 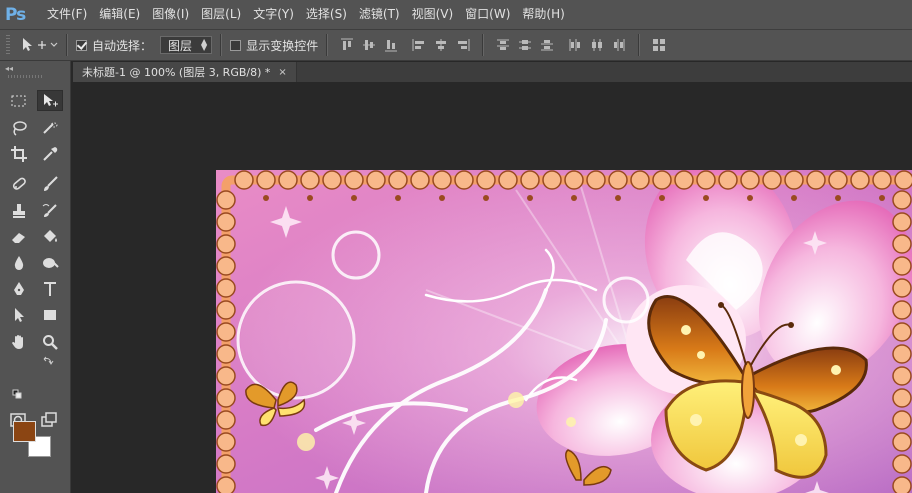 What do you see at coordinates (54, 44) in the screenshot?
I see `chevron-down-icon` at bounding box center [54, 44].